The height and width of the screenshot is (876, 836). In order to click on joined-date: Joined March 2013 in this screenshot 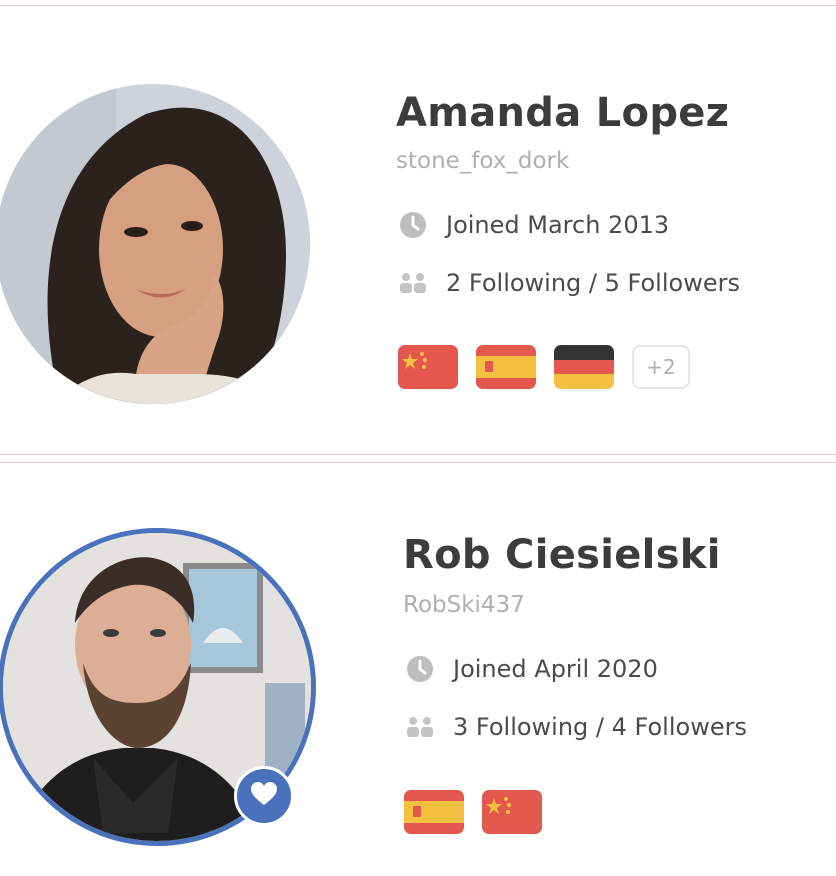, I will do `click(532, 225)`.